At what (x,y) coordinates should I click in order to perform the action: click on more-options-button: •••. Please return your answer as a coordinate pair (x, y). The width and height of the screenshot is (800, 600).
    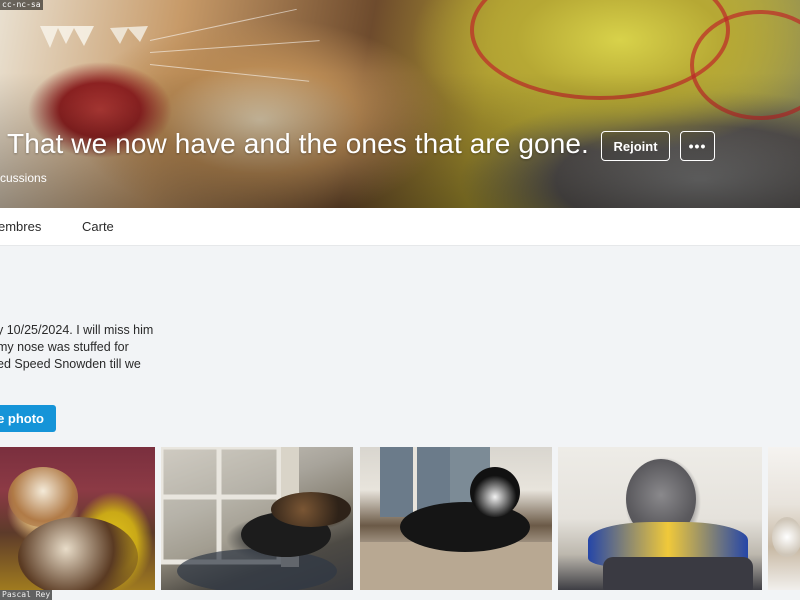
    Looking at the image, I should click on (697, 146).